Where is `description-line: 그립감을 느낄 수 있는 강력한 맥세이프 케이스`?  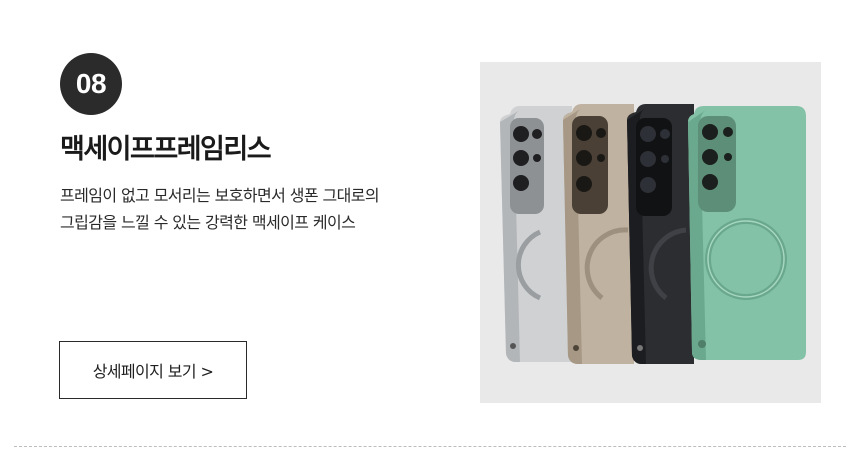 description-line: 그립감을 느낄 수 있는 강력한 맥세이프 케이스 is located at coordinates (208, 222).